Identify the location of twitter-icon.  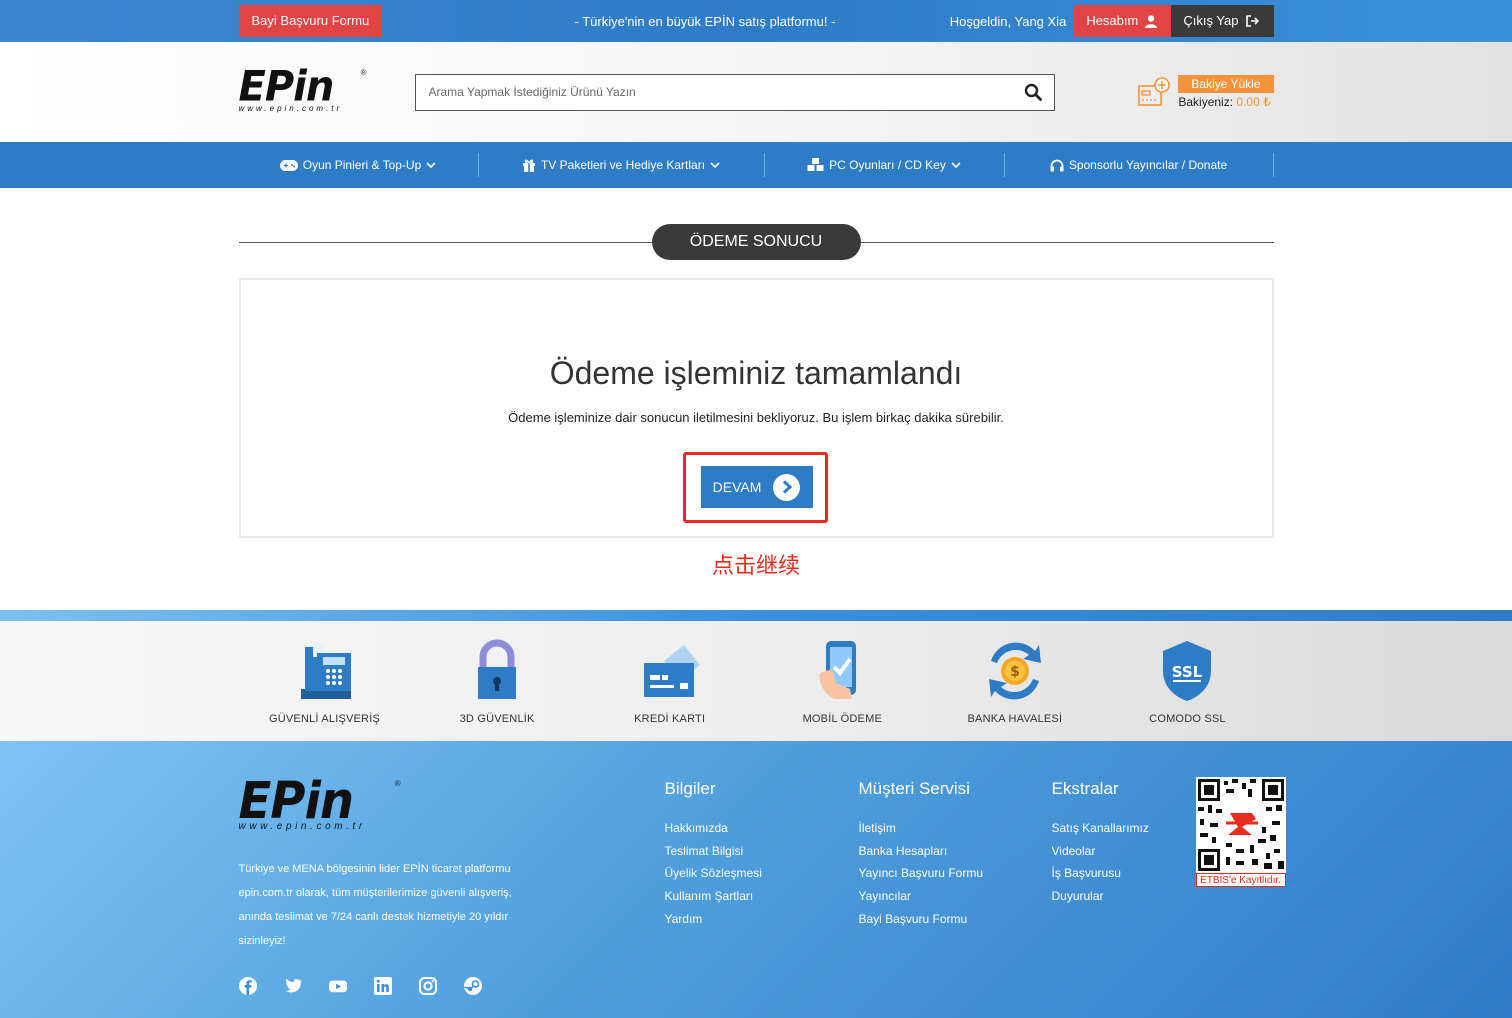
(293, 986).